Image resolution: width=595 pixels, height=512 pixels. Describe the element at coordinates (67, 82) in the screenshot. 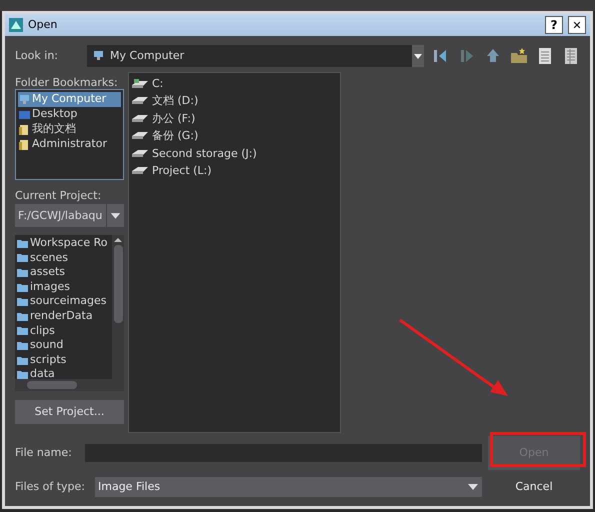

I see `bookmarks-label: Folder Bookmarks:` at that location.